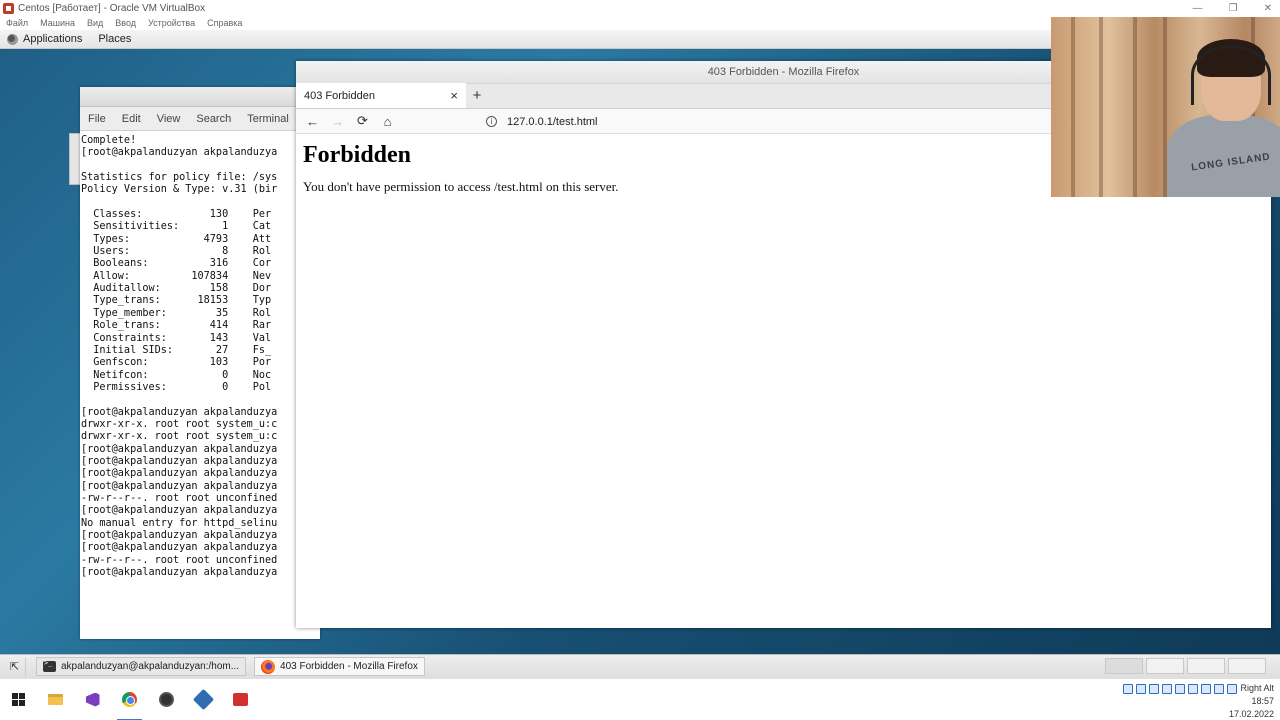 This screenshot has height=720, width=1280. Describe the element at coordinates (268, 666) in the screenshot. I see `firefox-icon` at that location.